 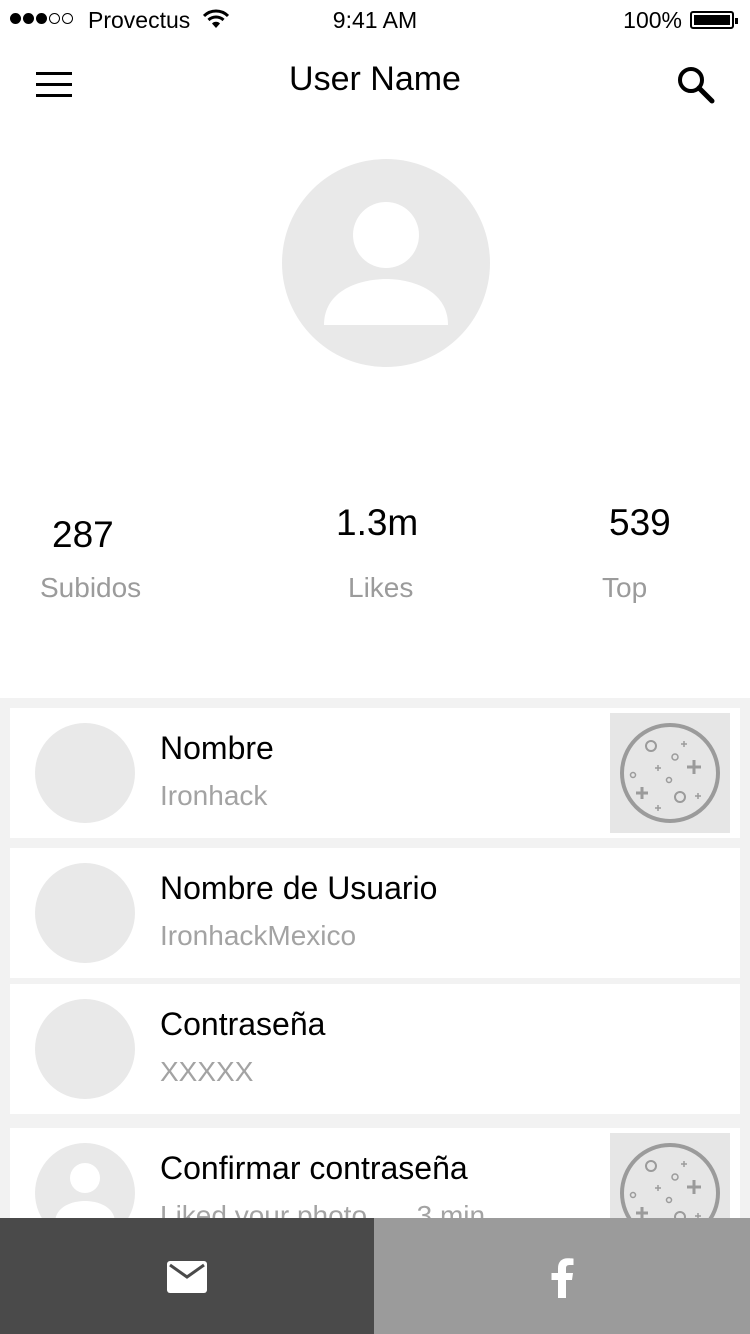 What do you see at coordinates (214, 795) in the screenshot?
I see `list-item-subtitle: Ironhack` at bounding box center [214, 795].